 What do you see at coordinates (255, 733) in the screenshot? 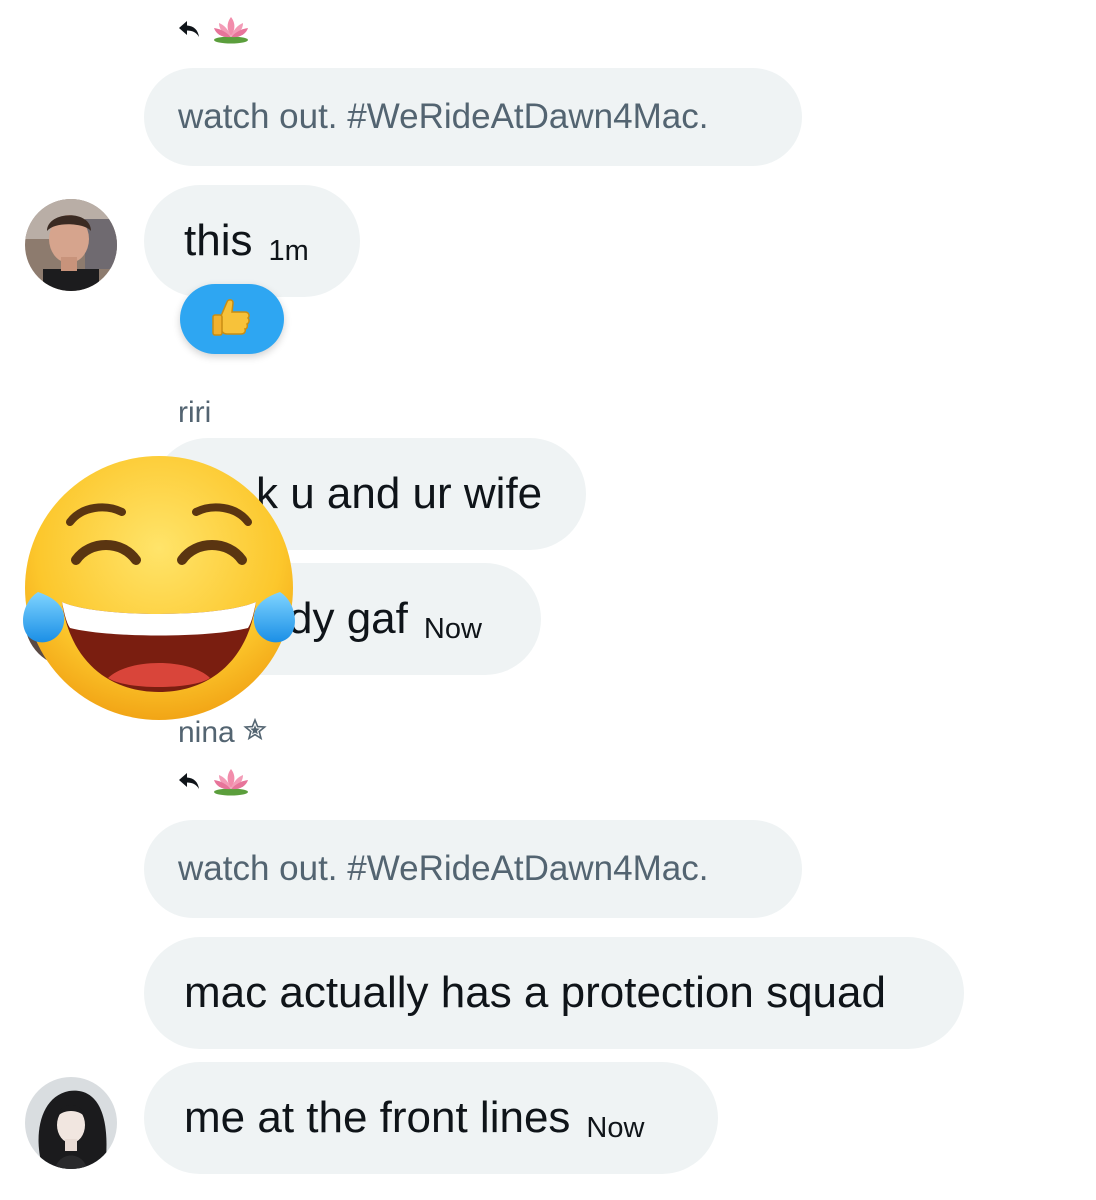
I see `star-icon` at bounding box center [255, 733].